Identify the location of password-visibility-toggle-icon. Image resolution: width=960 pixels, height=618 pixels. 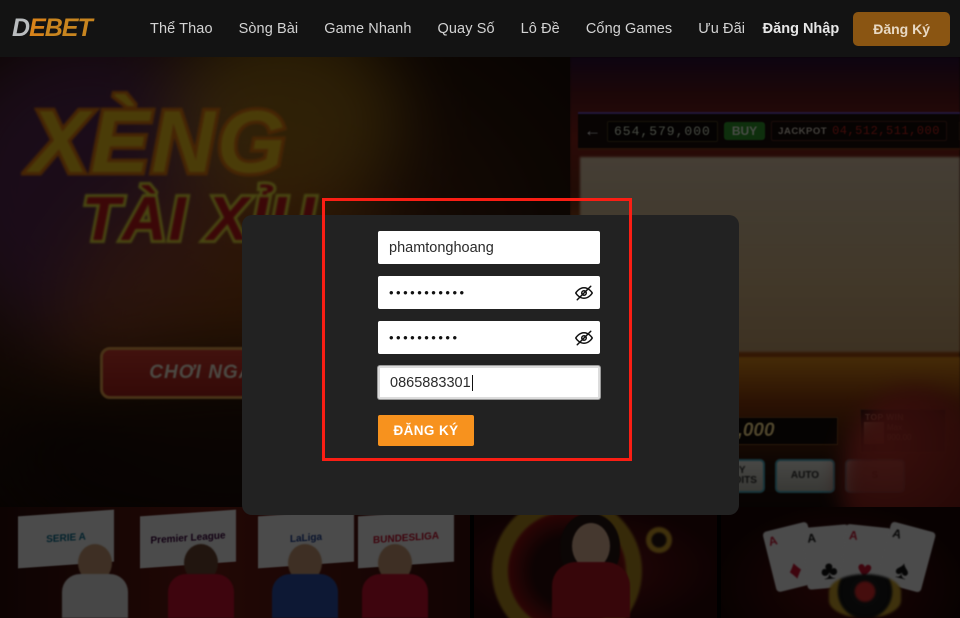
(584, 293).